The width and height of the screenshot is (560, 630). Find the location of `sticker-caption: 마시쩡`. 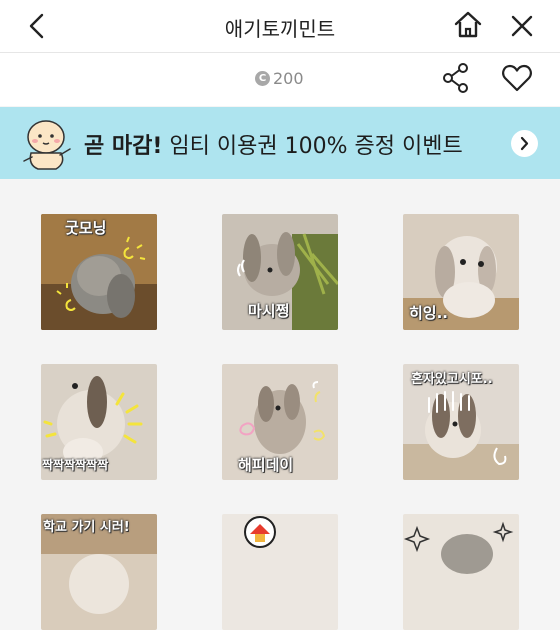

sticker-caption: 마시쩡 is located at coordinates (269, 311).